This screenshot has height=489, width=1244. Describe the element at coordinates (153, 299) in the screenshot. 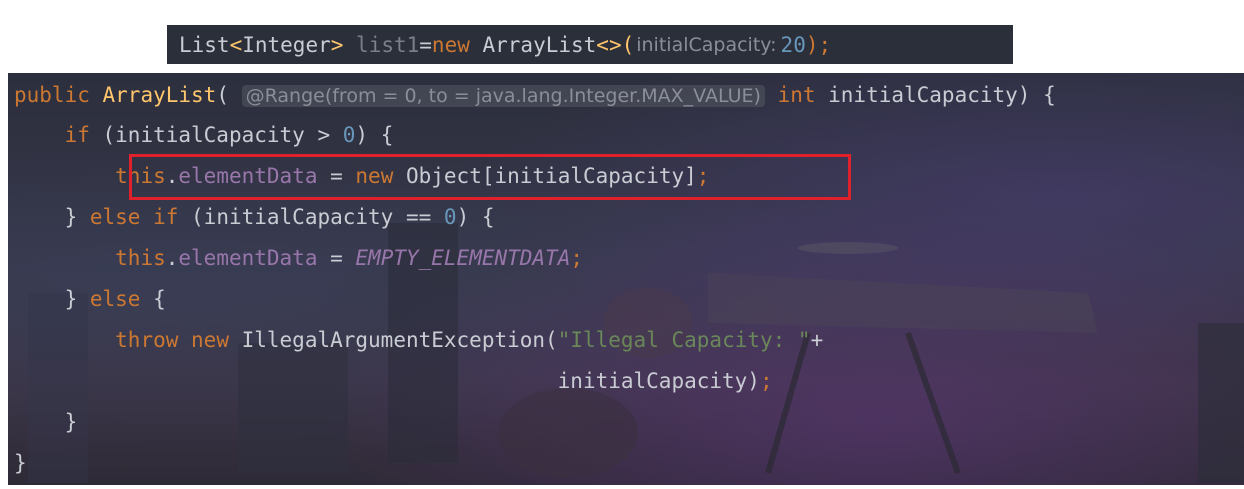

I see `open-brace: {` at that location.